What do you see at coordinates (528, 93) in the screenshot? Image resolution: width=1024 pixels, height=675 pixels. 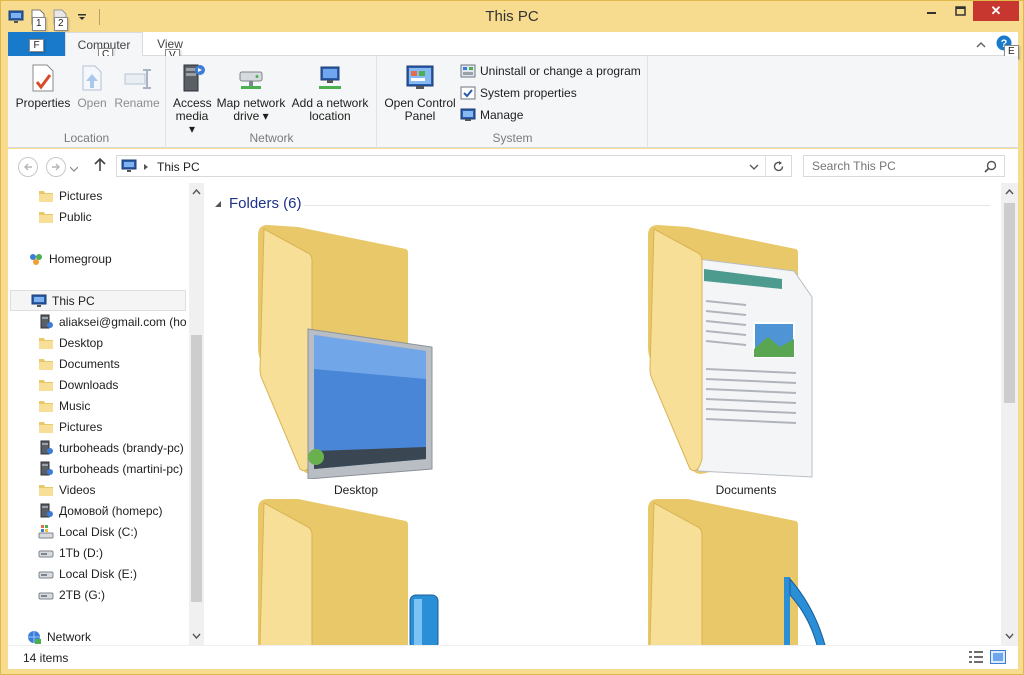 I see `system-properties-label: System properties` at bounding box center [528, 93].